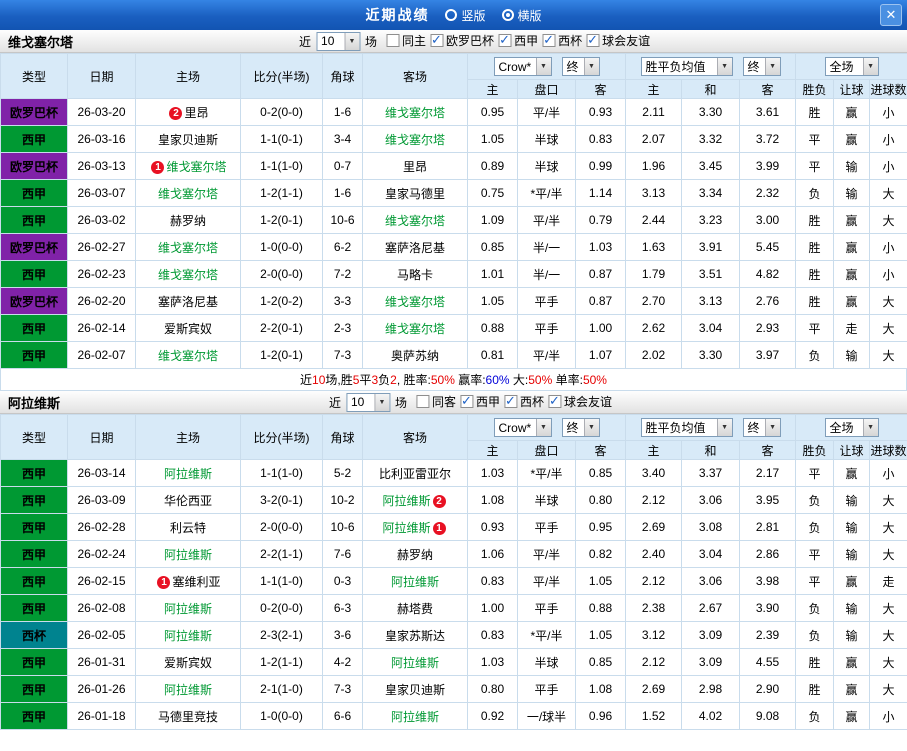  What do you see at coordinates (654, 527) in the screenshot?
I see `avg-home-odds: 2.69` at bounding box center [654, 527].